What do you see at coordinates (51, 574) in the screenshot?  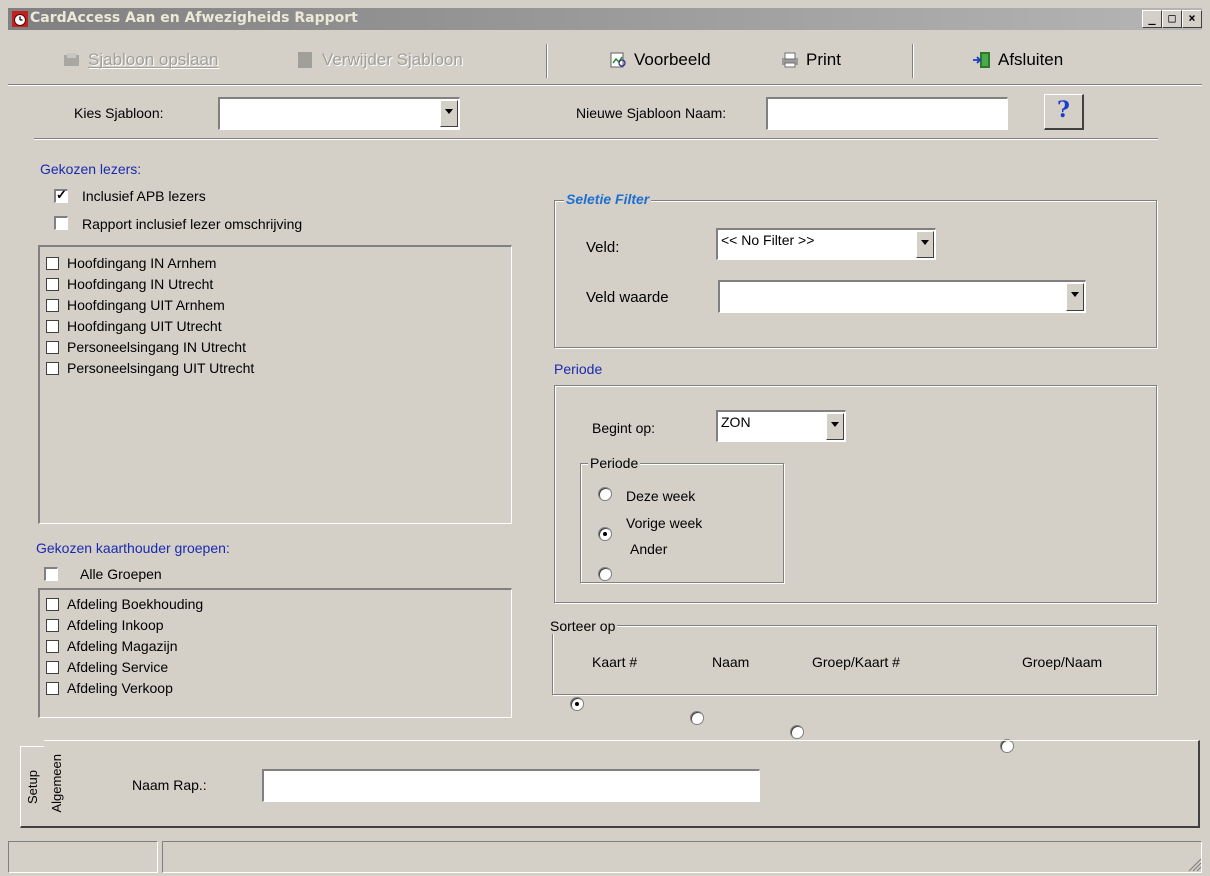 I see `all-groups-checkbox` at bounding box center [51, 574].